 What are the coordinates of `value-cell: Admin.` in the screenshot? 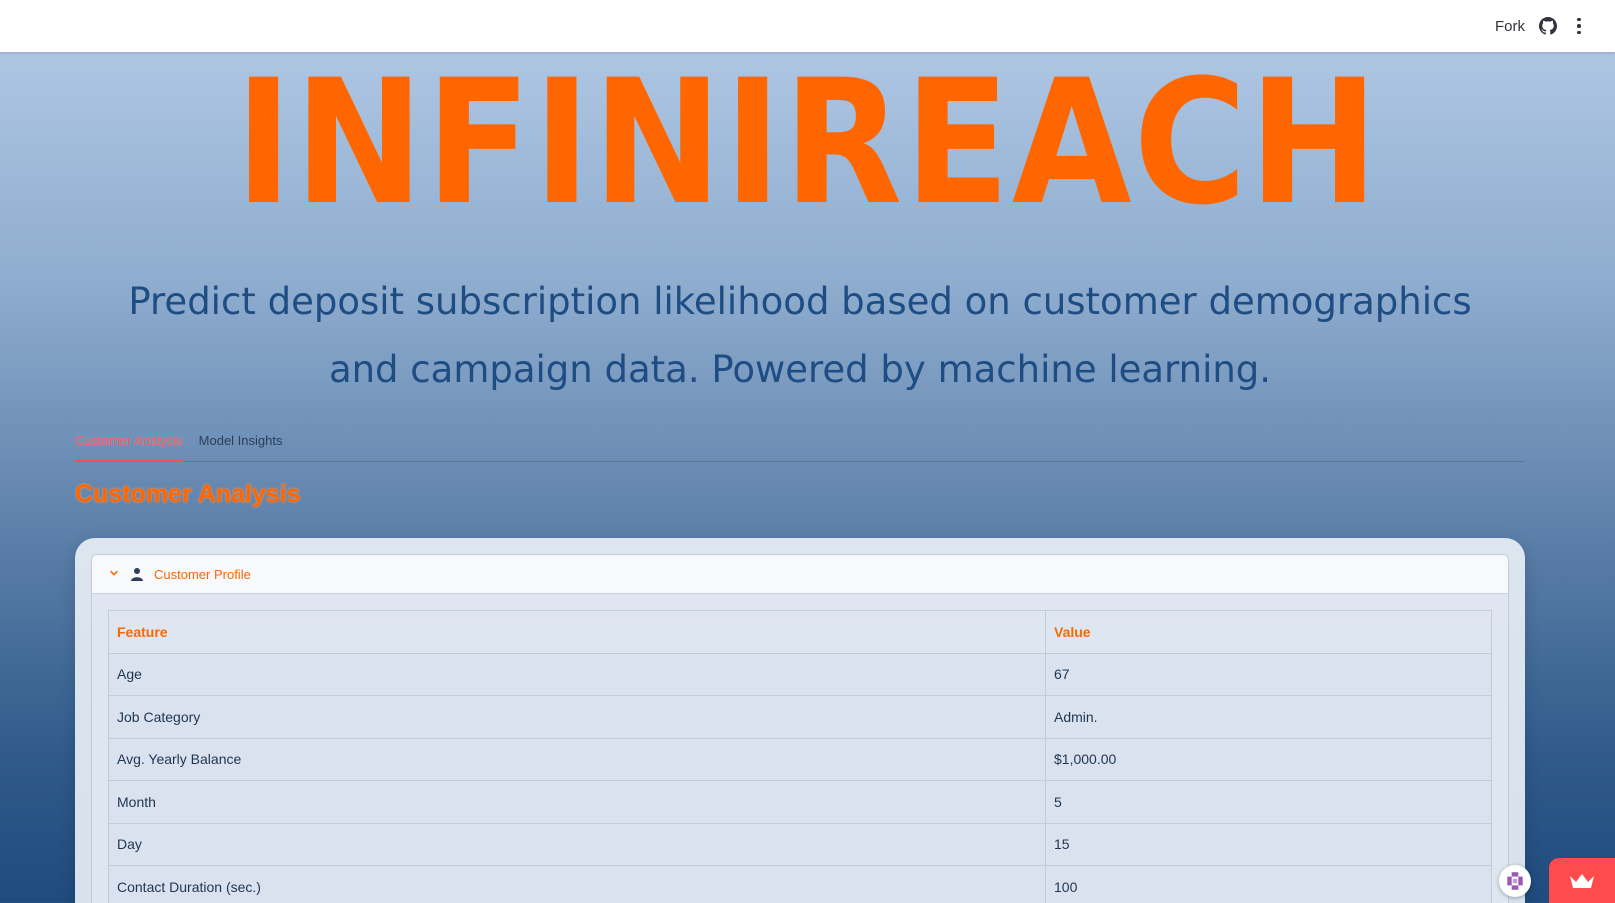 It's located at (1268, 717).